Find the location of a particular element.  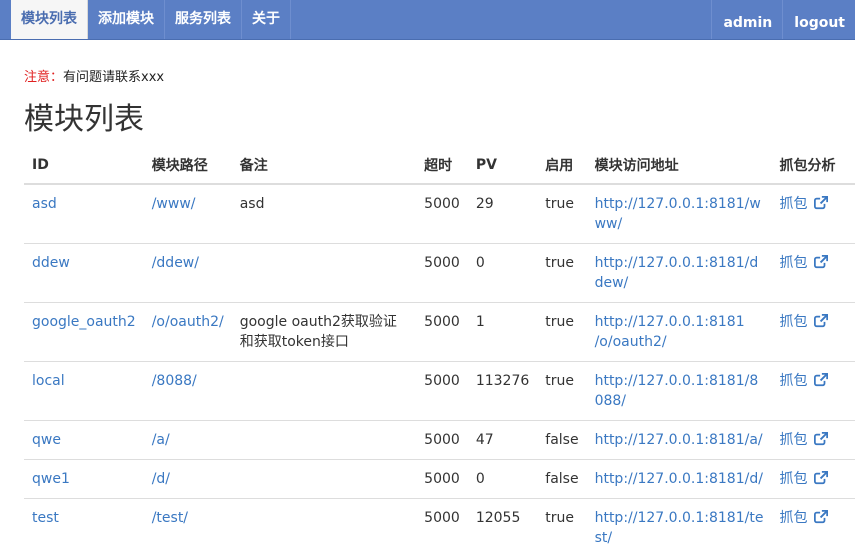

module-pv: 1 is located at coordinates (502, 332).